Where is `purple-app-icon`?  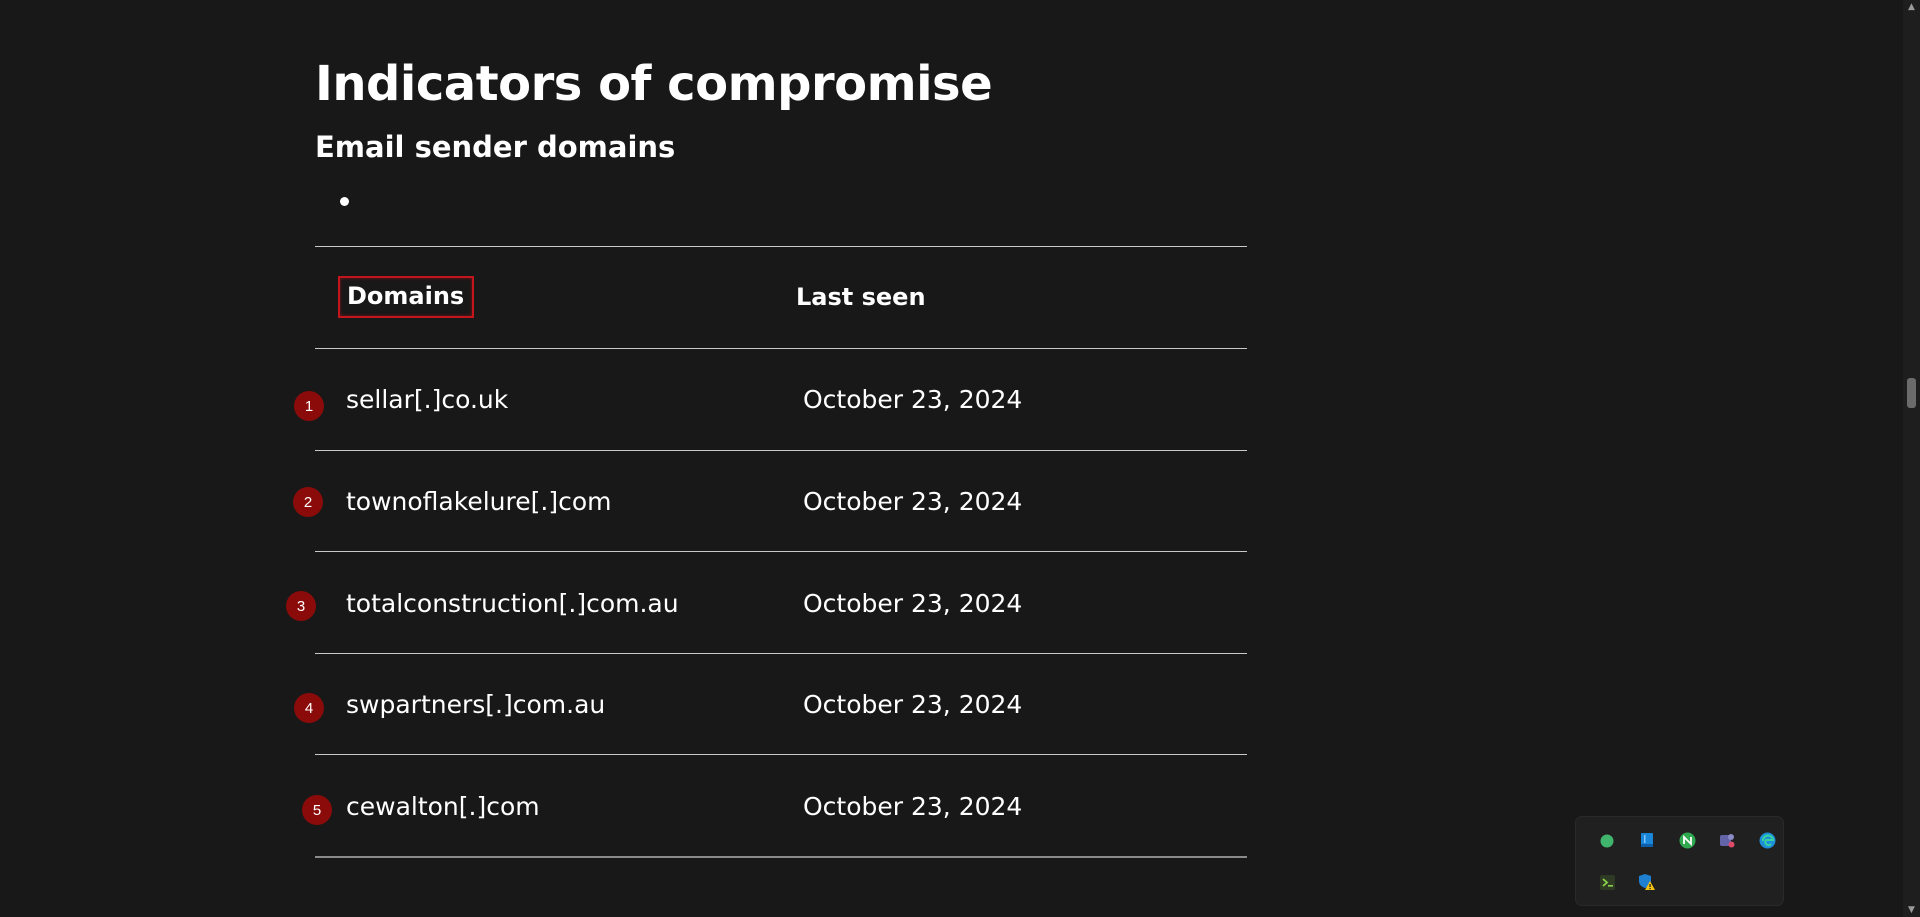
purple-app-icon is located at coordinates (1727, 840).